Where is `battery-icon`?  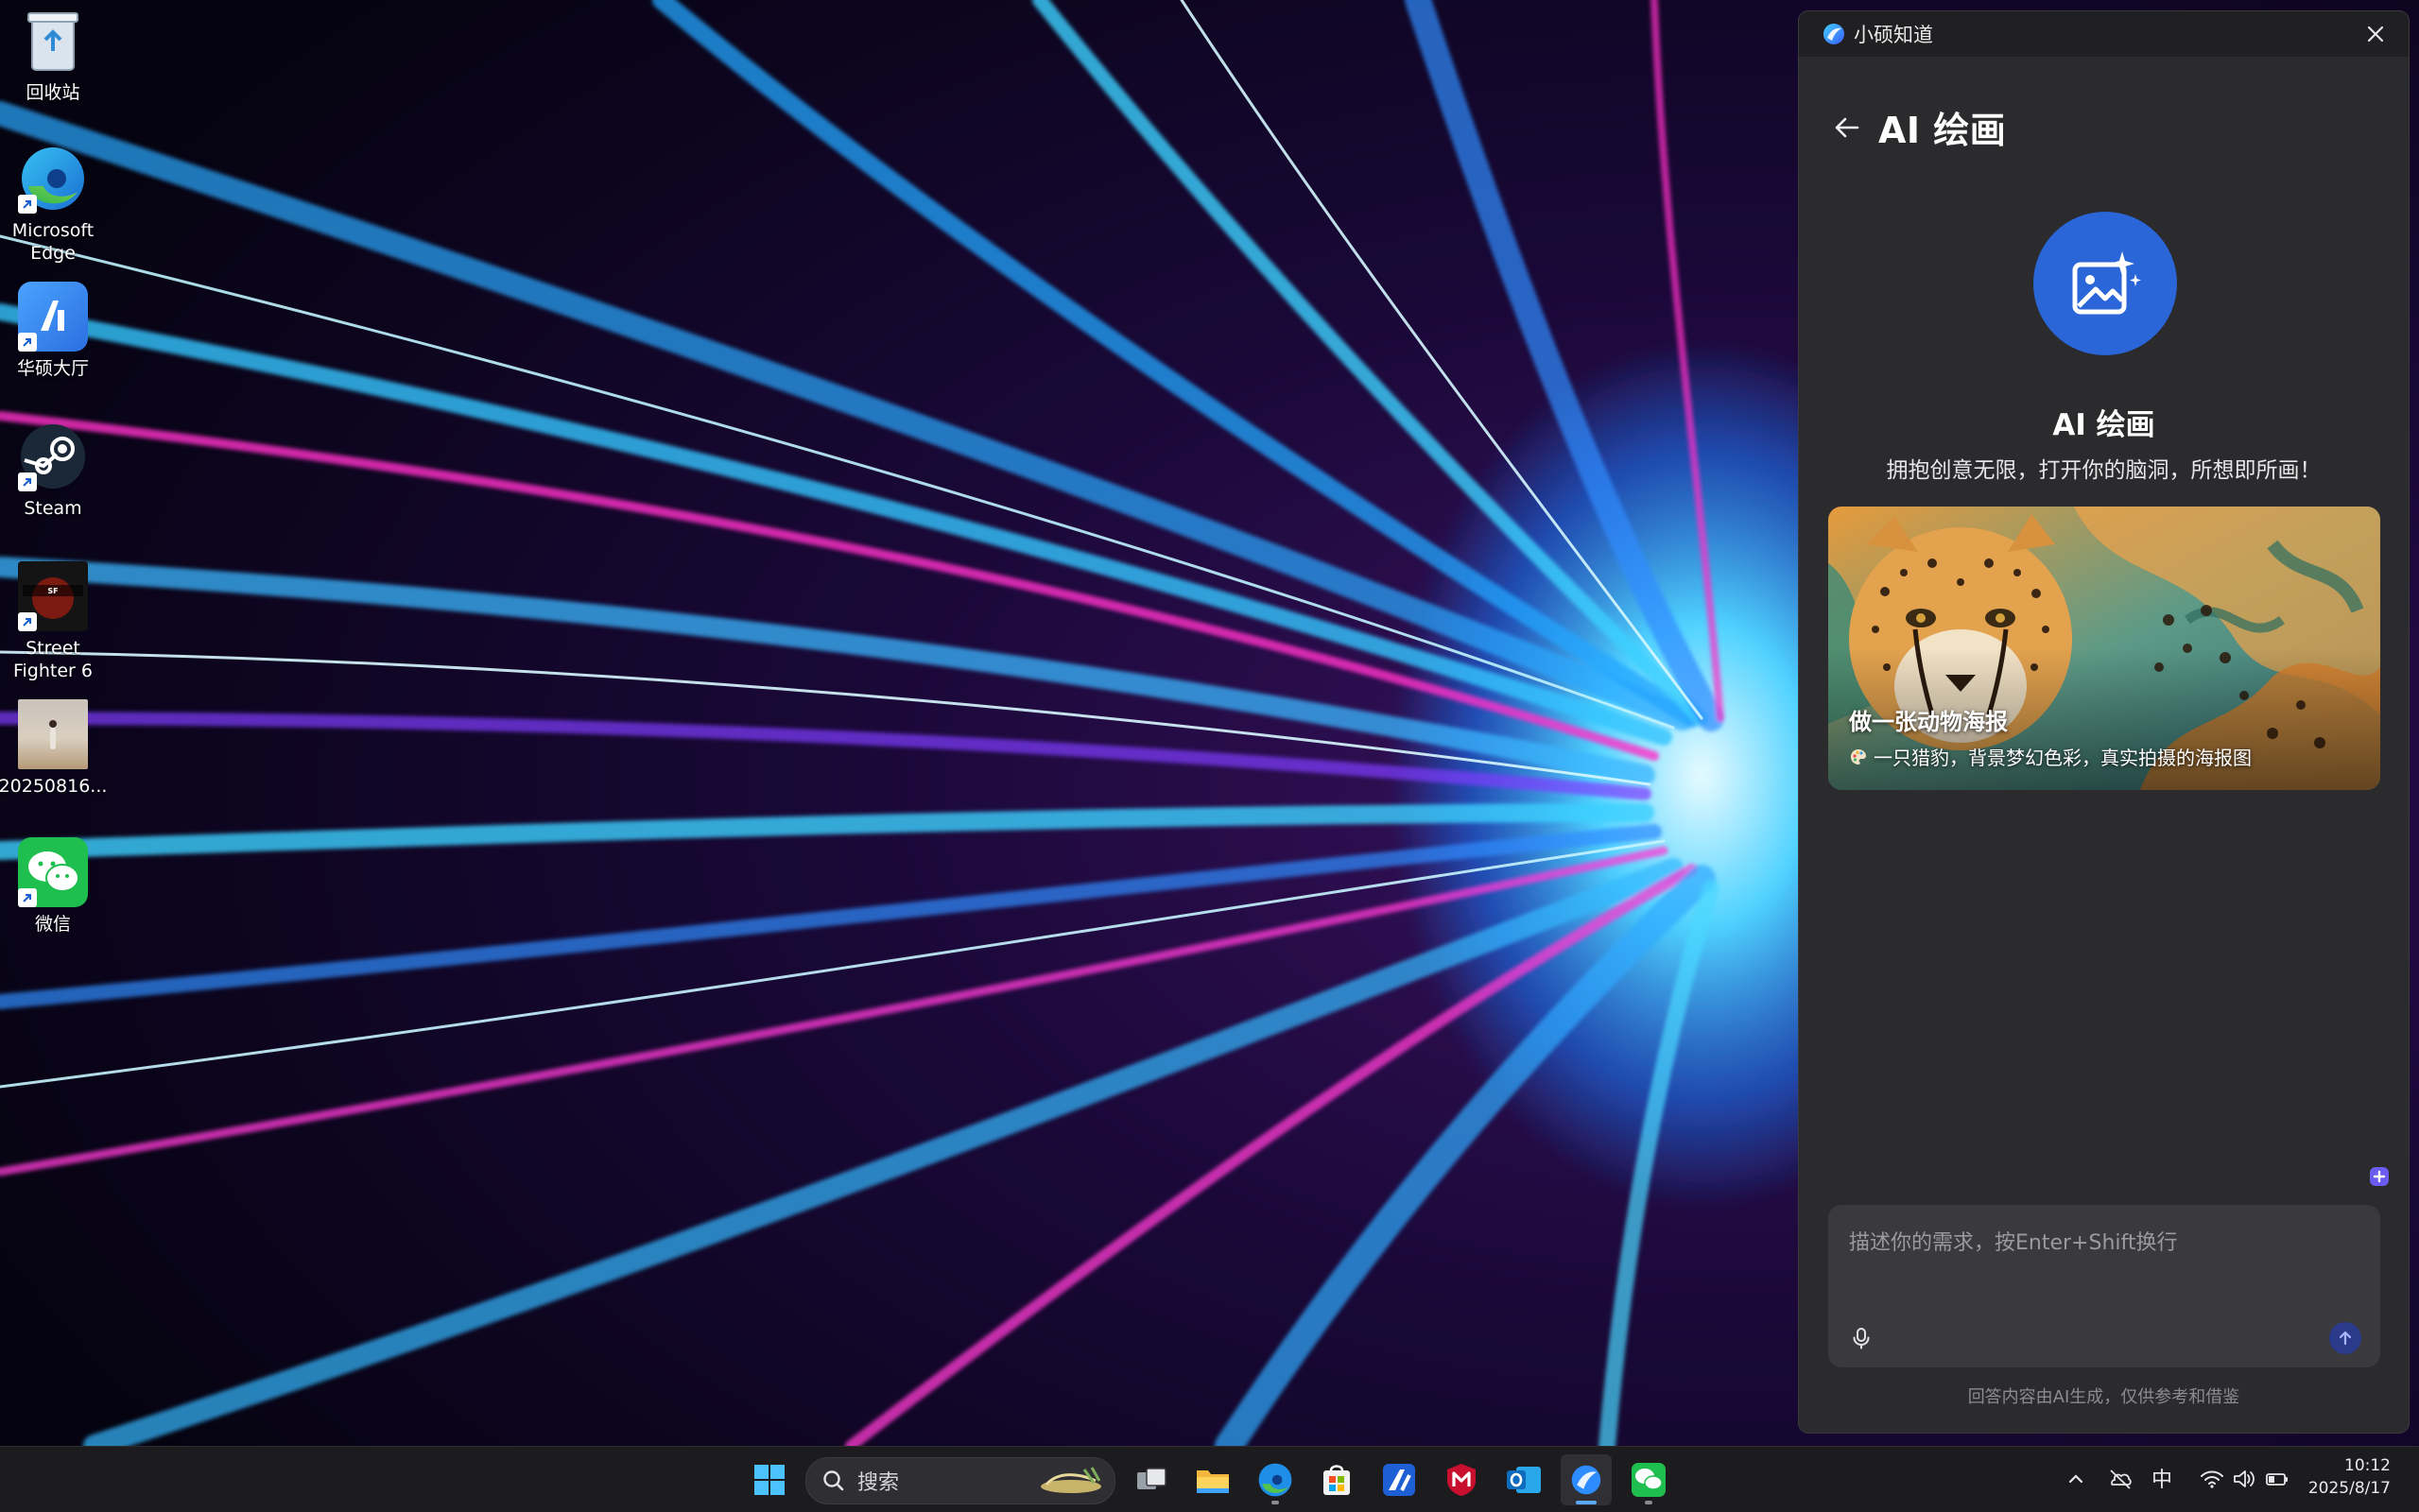
battery-icon is located at coordinates (2277, 1479).